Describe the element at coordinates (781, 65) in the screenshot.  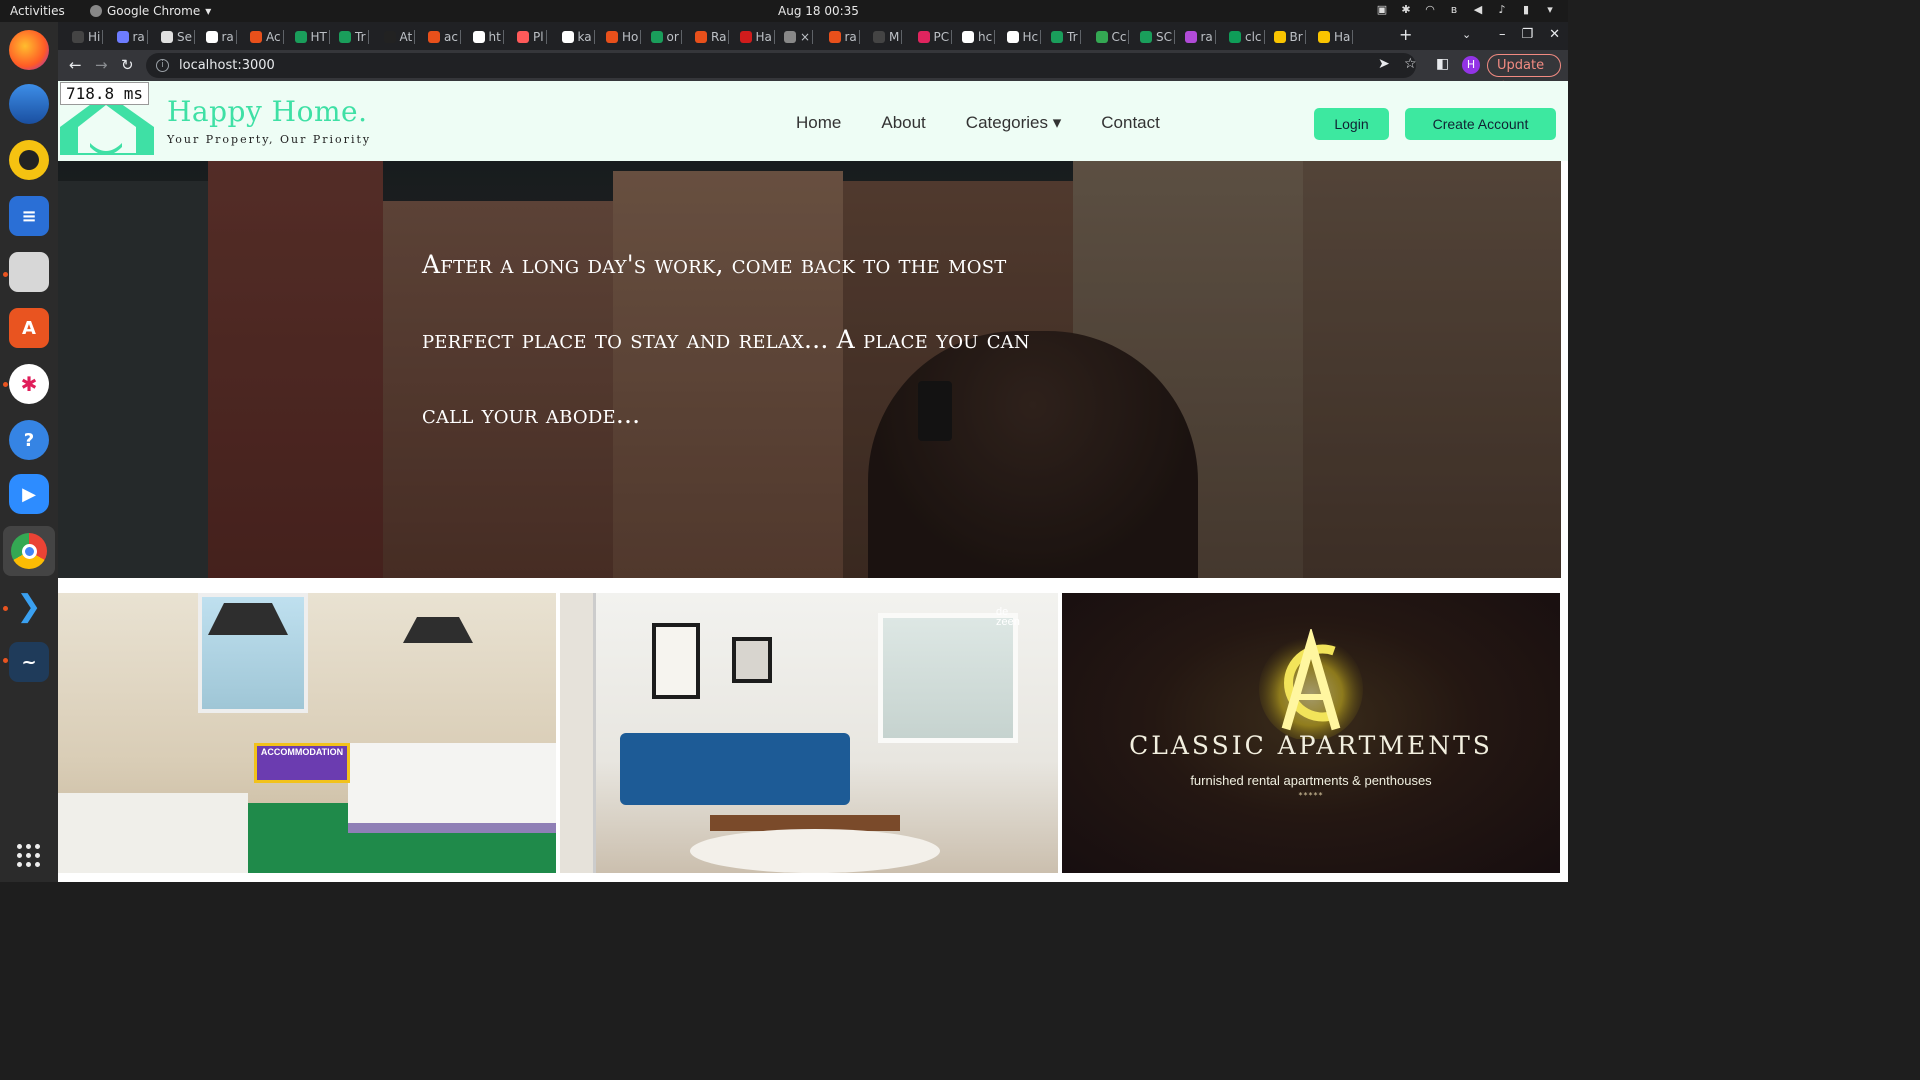
I see `address-bar: i localhost:3000` at that location.